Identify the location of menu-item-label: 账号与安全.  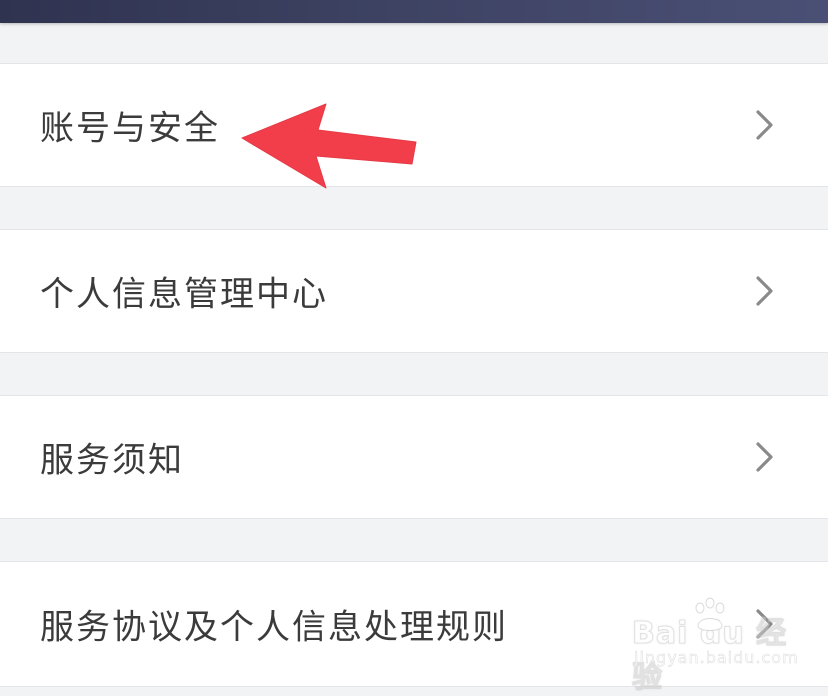
(130, 128).